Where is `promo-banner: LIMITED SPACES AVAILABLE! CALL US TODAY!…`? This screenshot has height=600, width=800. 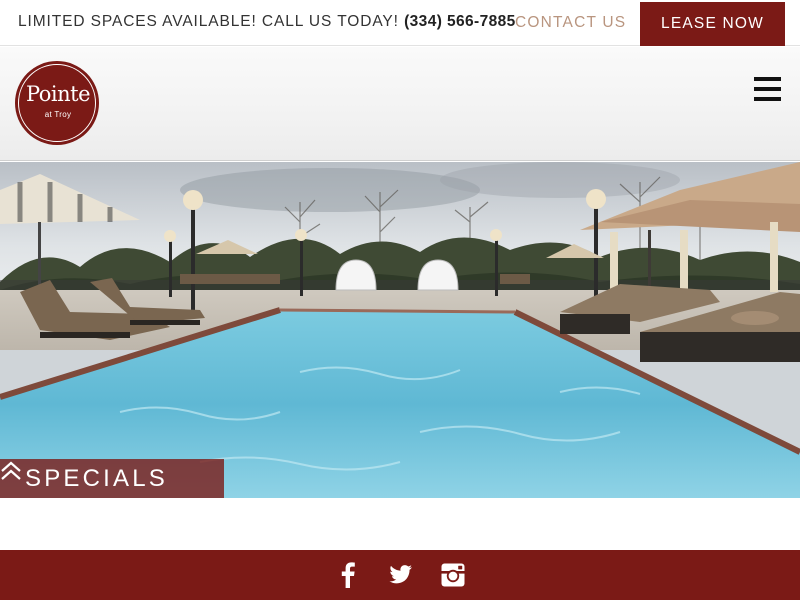
promo-banner: LIMITED SPACES AVAILABLE! CALL US TODAY!… is located at coordinates (267, 22).